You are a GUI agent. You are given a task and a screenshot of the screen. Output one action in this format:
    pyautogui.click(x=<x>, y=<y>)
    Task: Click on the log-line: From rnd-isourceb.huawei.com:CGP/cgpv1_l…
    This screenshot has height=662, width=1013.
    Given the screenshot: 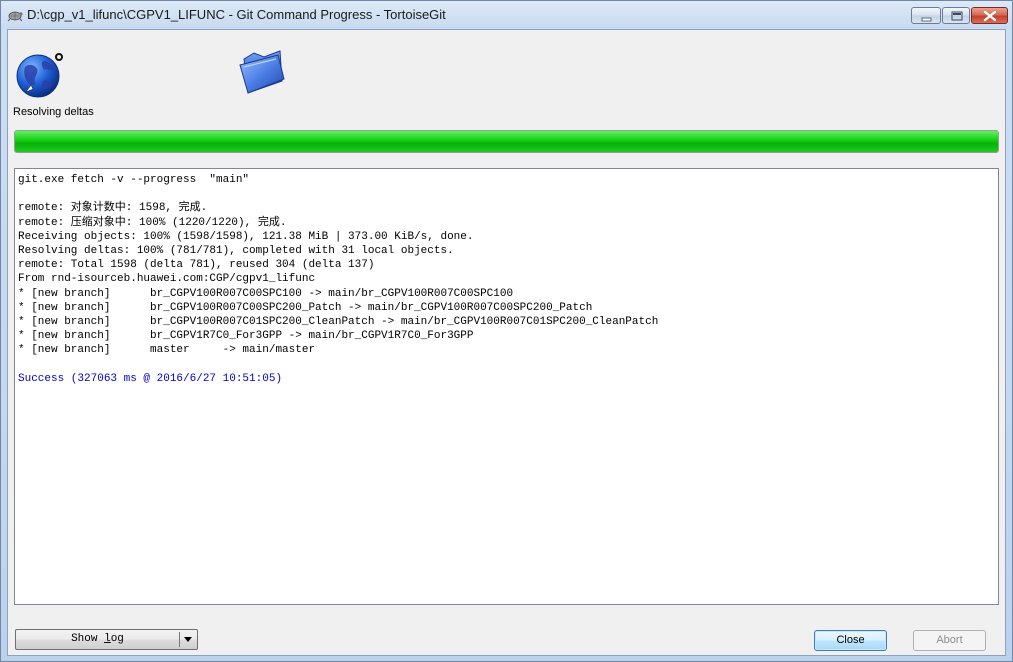 What is the action you would take?
    pyautogui.click(x=167, y=279)
    